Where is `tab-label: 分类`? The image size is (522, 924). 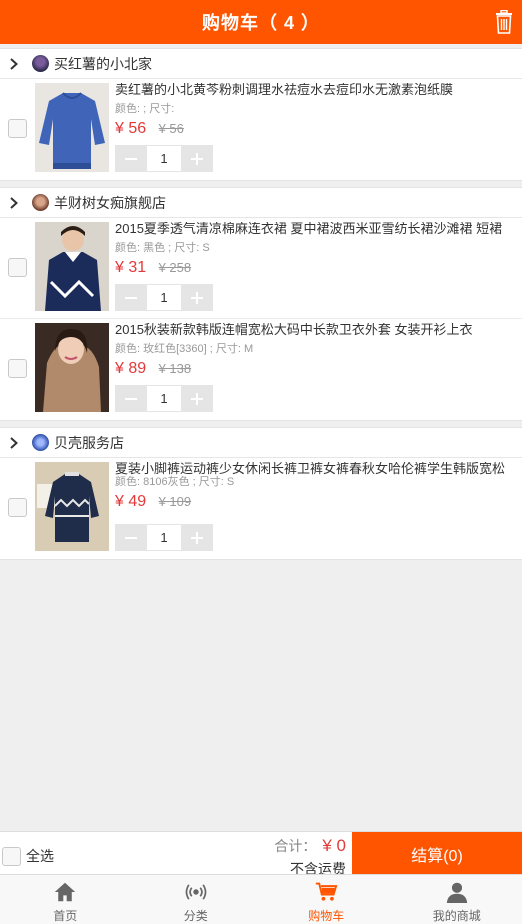
tab-label: 分类 is located at coordinates (195, 916).